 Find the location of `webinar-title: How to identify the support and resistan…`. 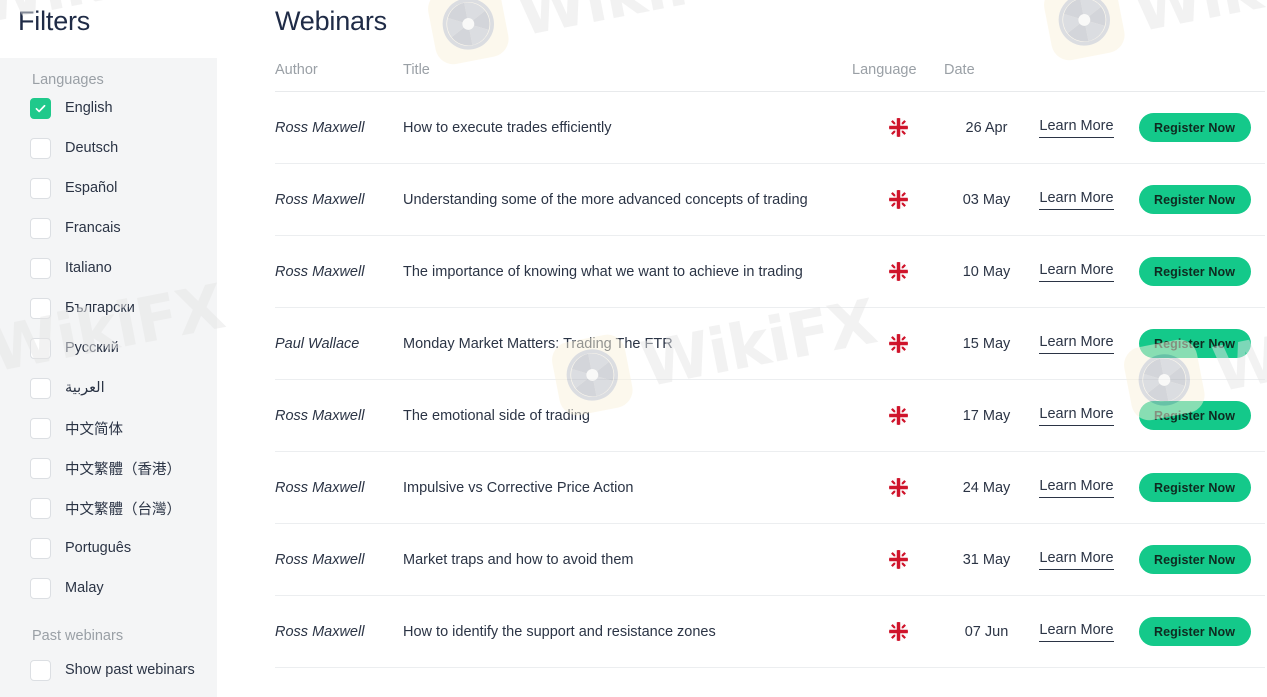

webinar-title: How to identify the support and resistan… is located at coordinates (559, 631).